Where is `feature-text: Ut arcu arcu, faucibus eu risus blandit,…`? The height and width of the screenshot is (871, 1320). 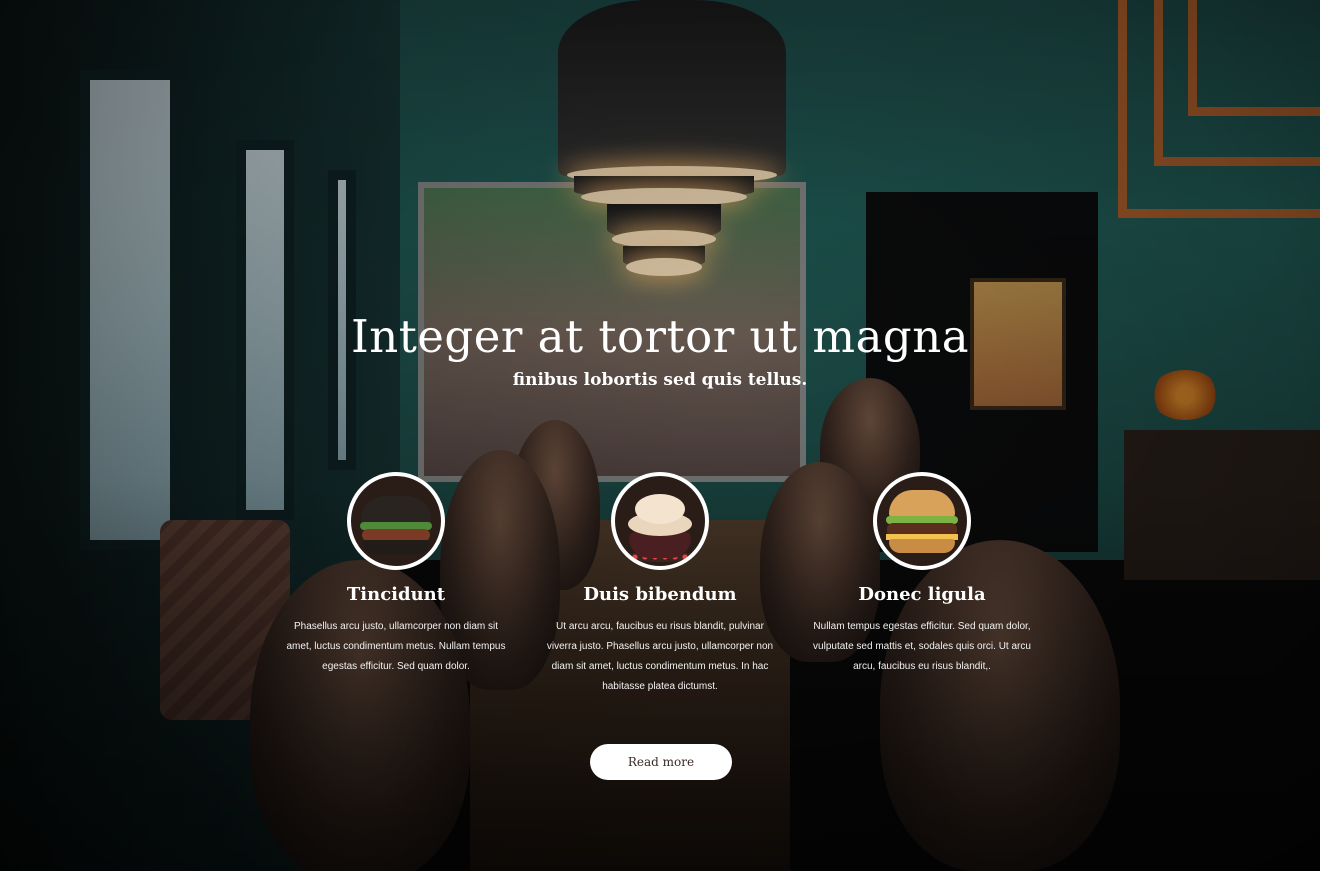 feature-text: Ut arcu arcu, faucibus eu risus blandit,… is located at coordinates (660, 656).